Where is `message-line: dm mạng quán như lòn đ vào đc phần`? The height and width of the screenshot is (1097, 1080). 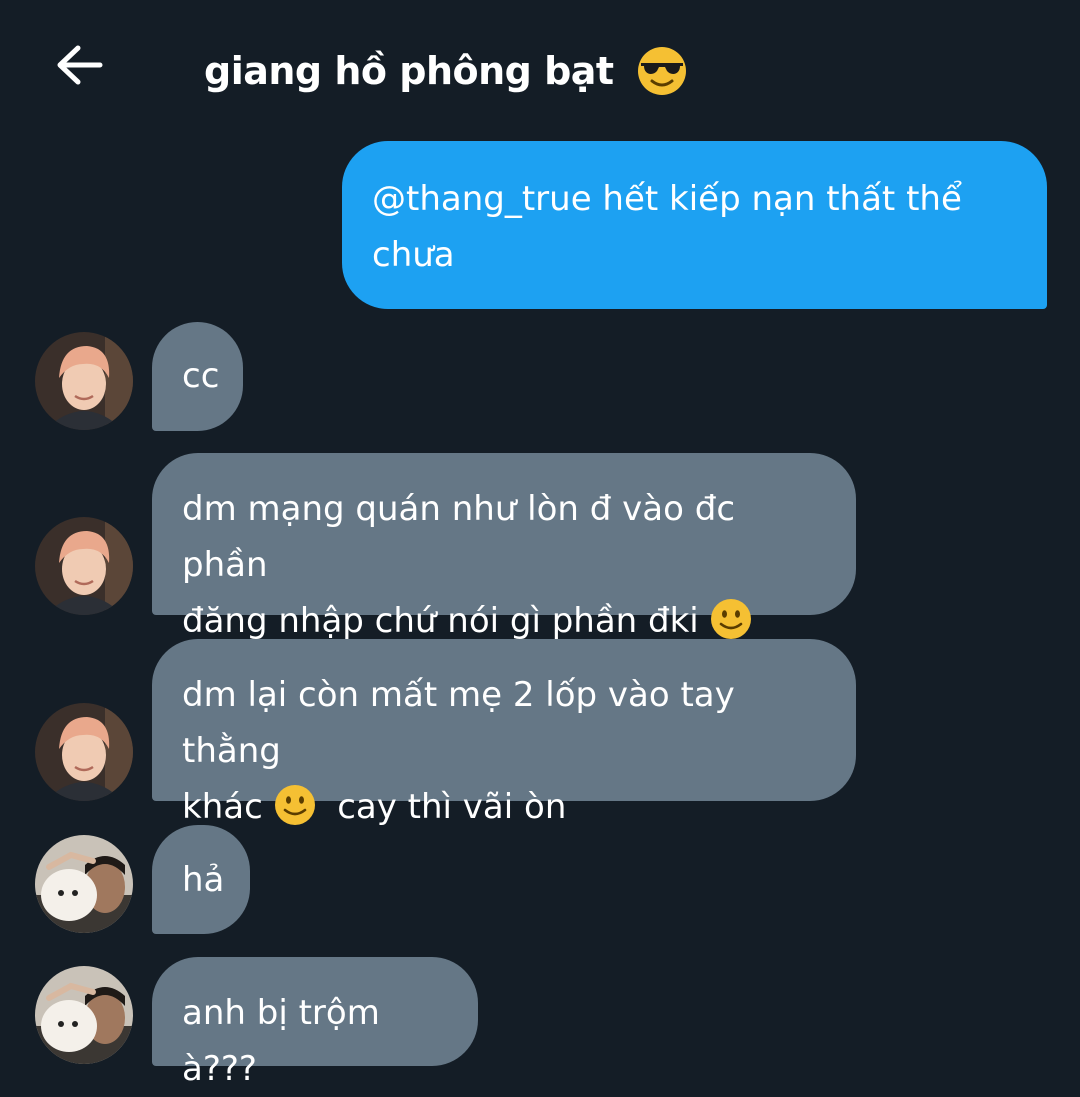
message-line: dm mạng quán như lòn đ vào đc phần is located at coordinates (459, 537).